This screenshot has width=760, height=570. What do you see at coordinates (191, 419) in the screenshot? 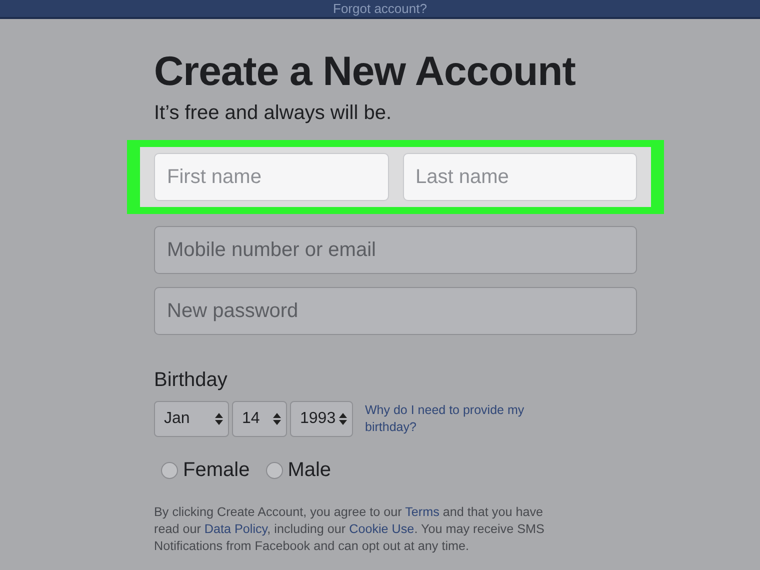
I see `month-select: Jan` at bounding box center [191, 419].